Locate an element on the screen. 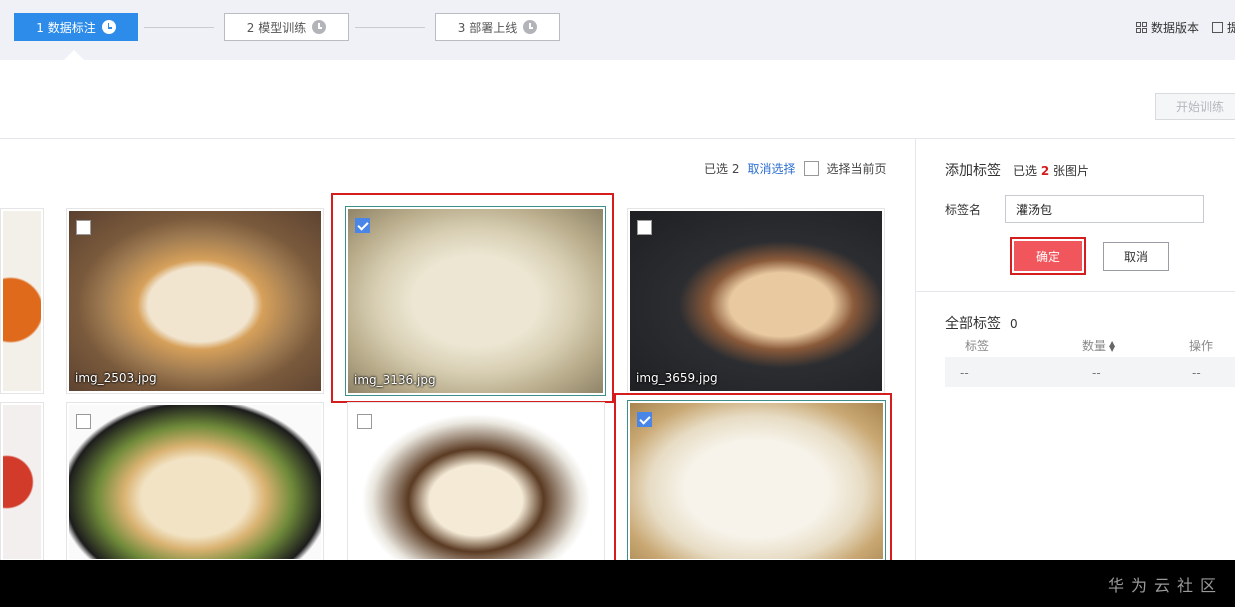 This screenshot has height=607, width=1235. step-label: 3 部署上线 is located at coordinates (487, 27).